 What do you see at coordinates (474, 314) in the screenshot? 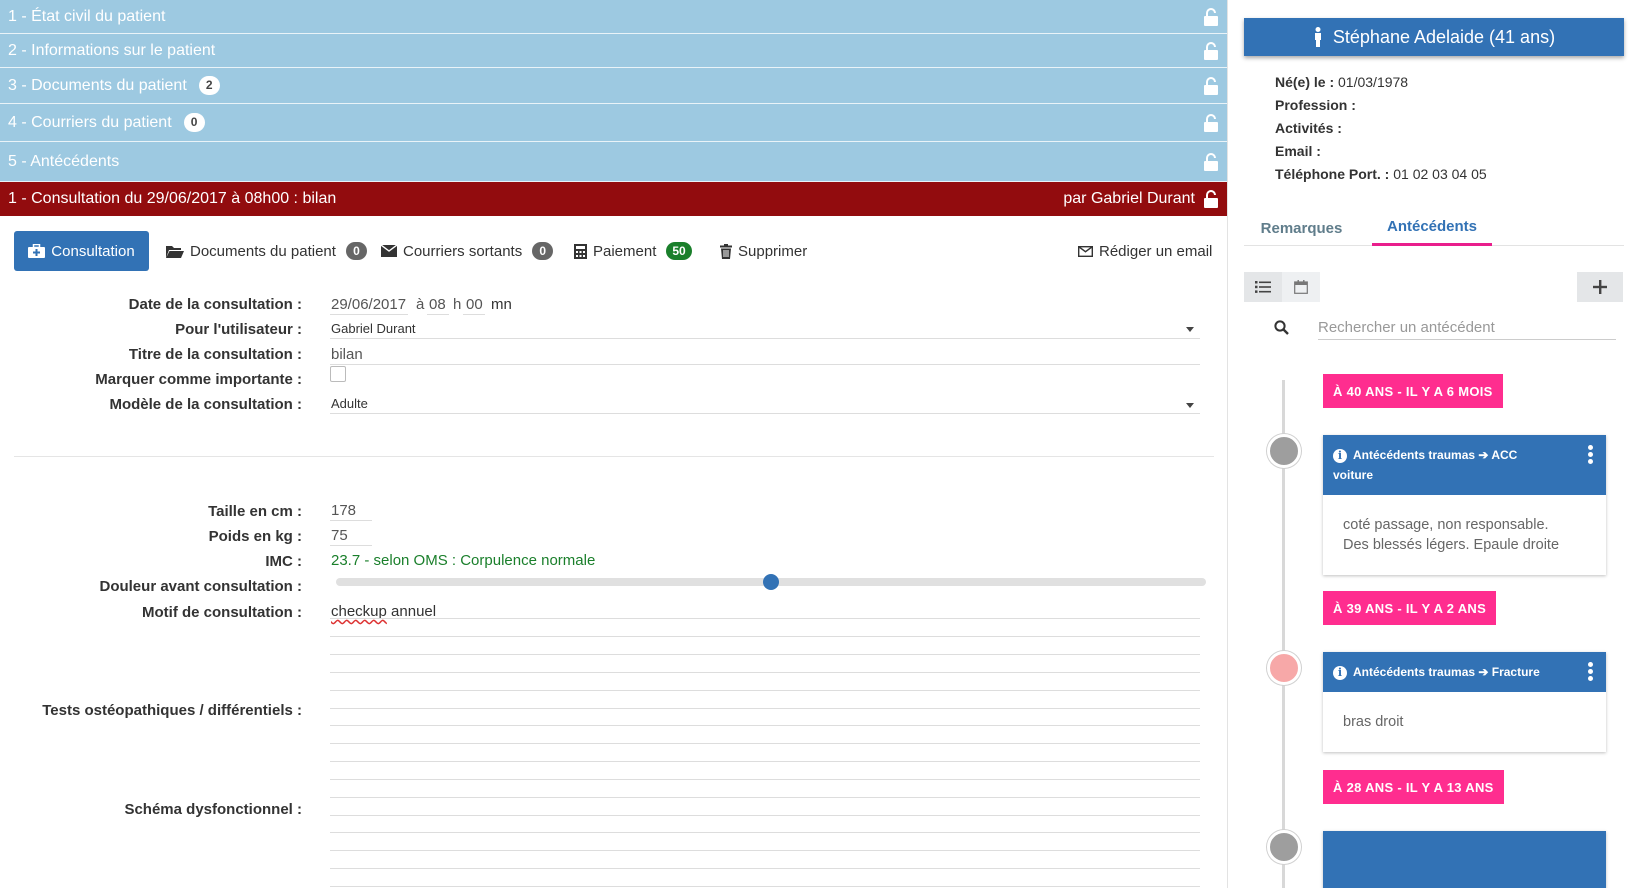
I see `minutes-underline` at bounding box center [474, 314].